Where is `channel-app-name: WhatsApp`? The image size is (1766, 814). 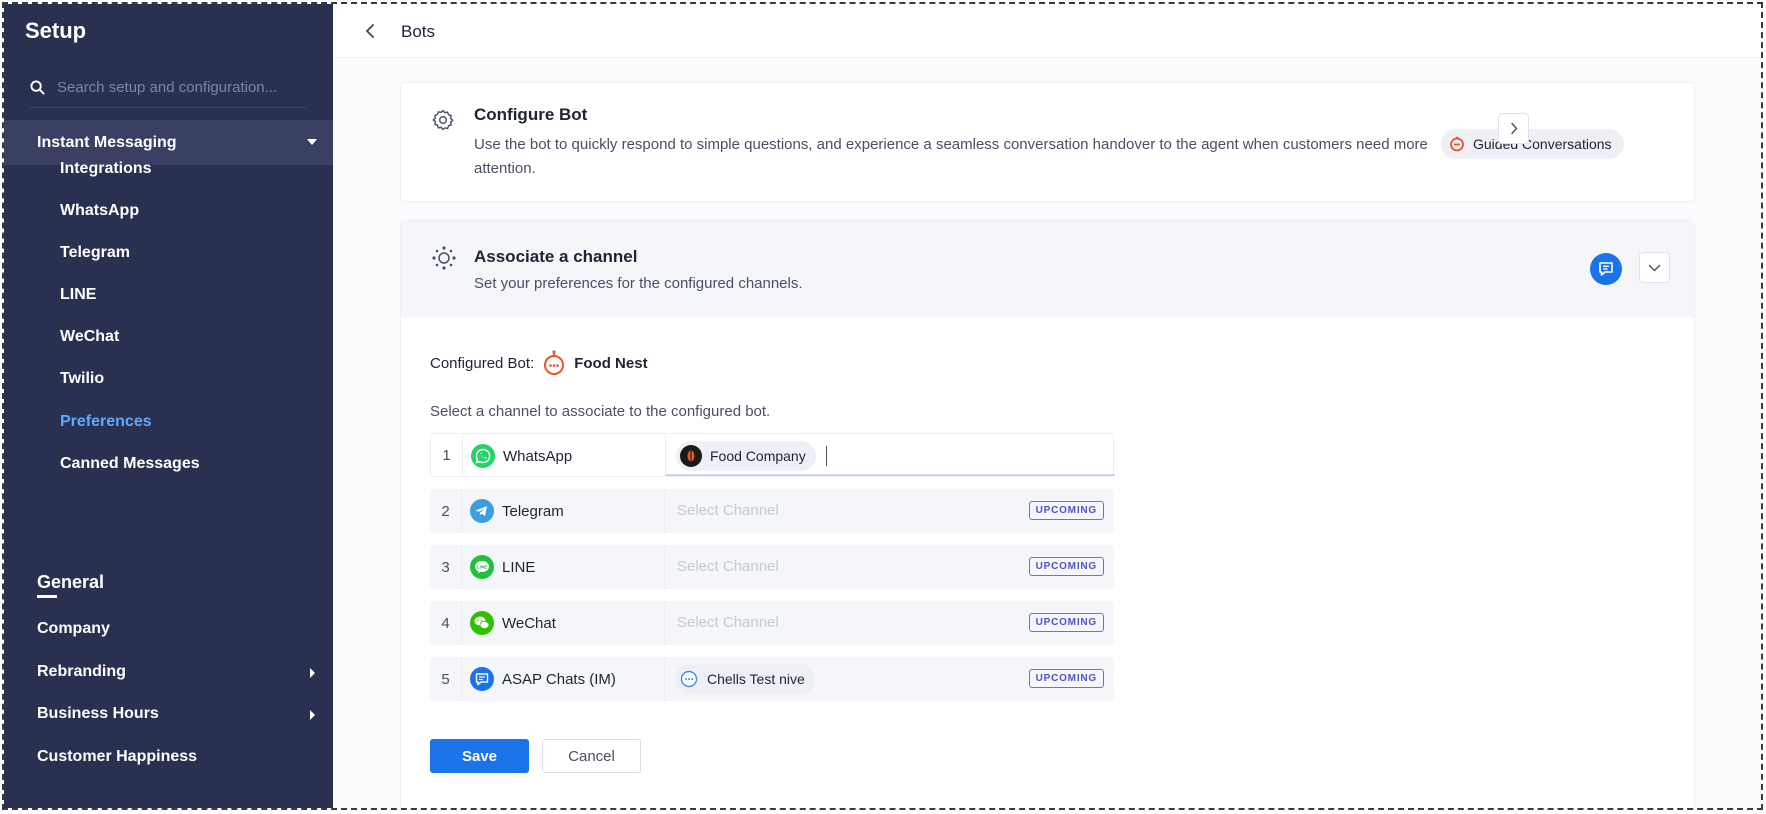 channel-app-name: WhatsApp is located at coordinates (538, 456).